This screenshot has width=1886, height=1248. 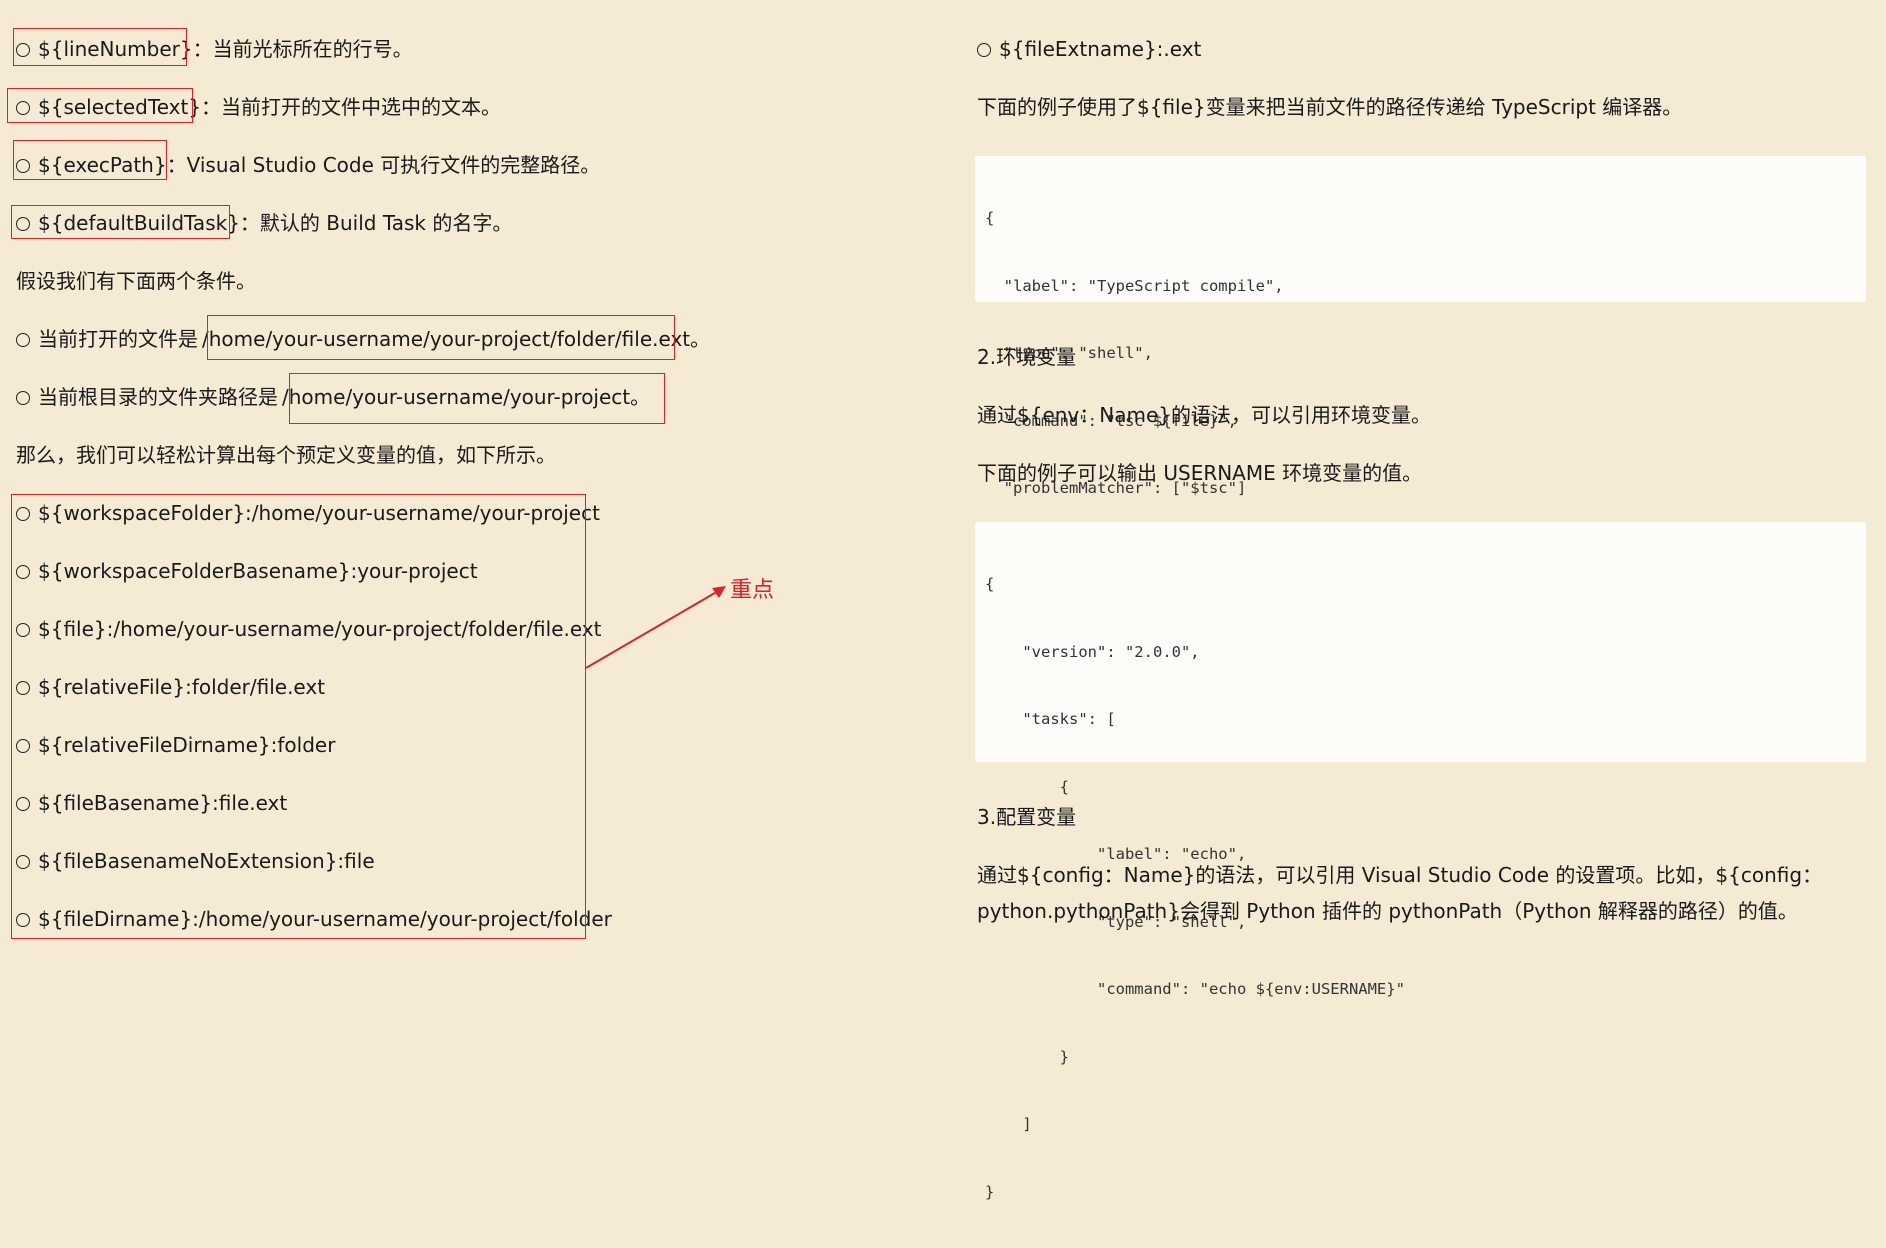 I want to click on arrow-icon, so click(x=655, y=627).